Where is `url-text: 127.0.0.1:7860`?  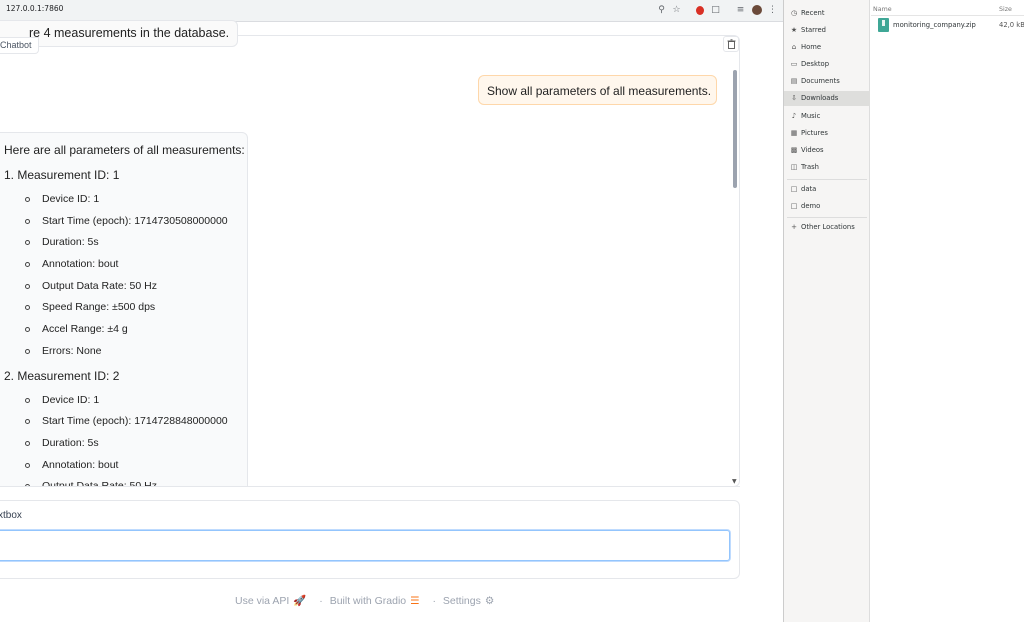
url-text: 127.0.0.1:7860 is located at coordinates (34, 8).